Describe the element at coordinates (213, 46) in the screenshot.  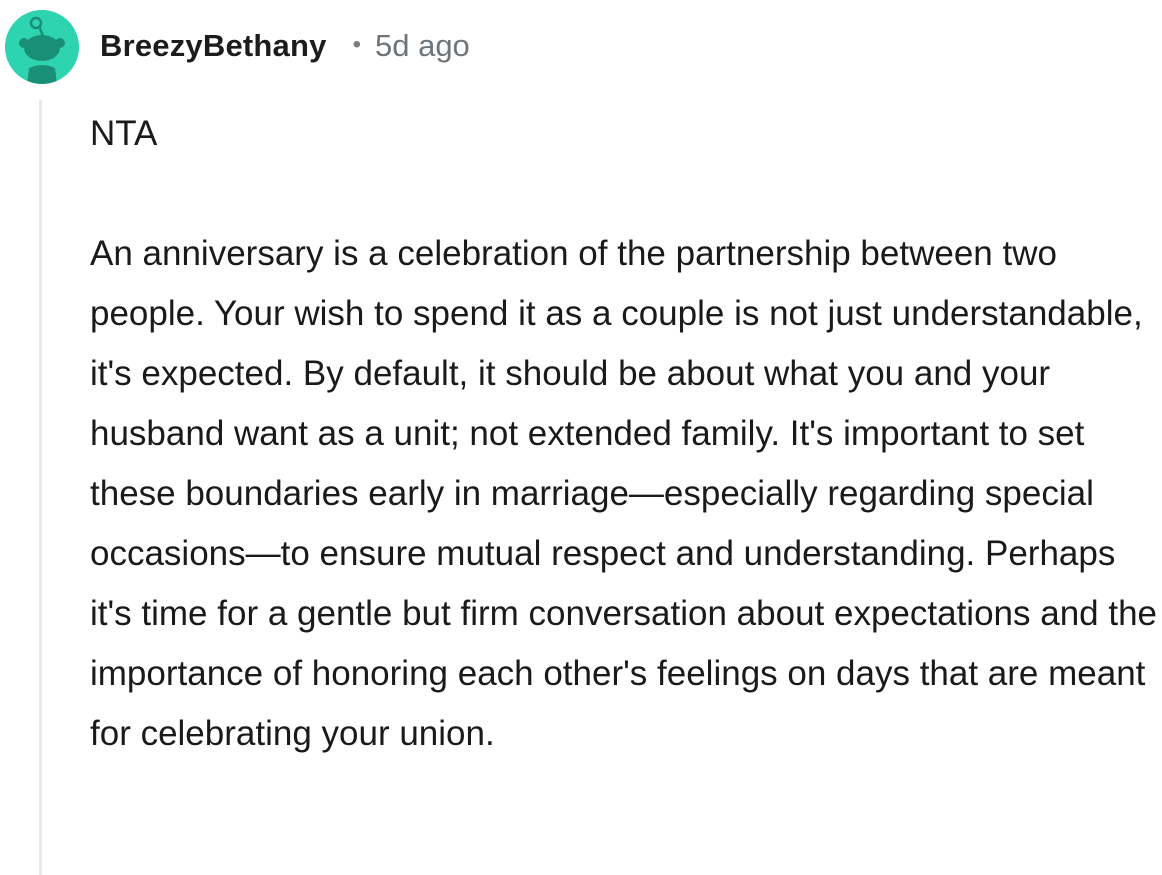
I see `username-link: BreezyBethany` at that location.